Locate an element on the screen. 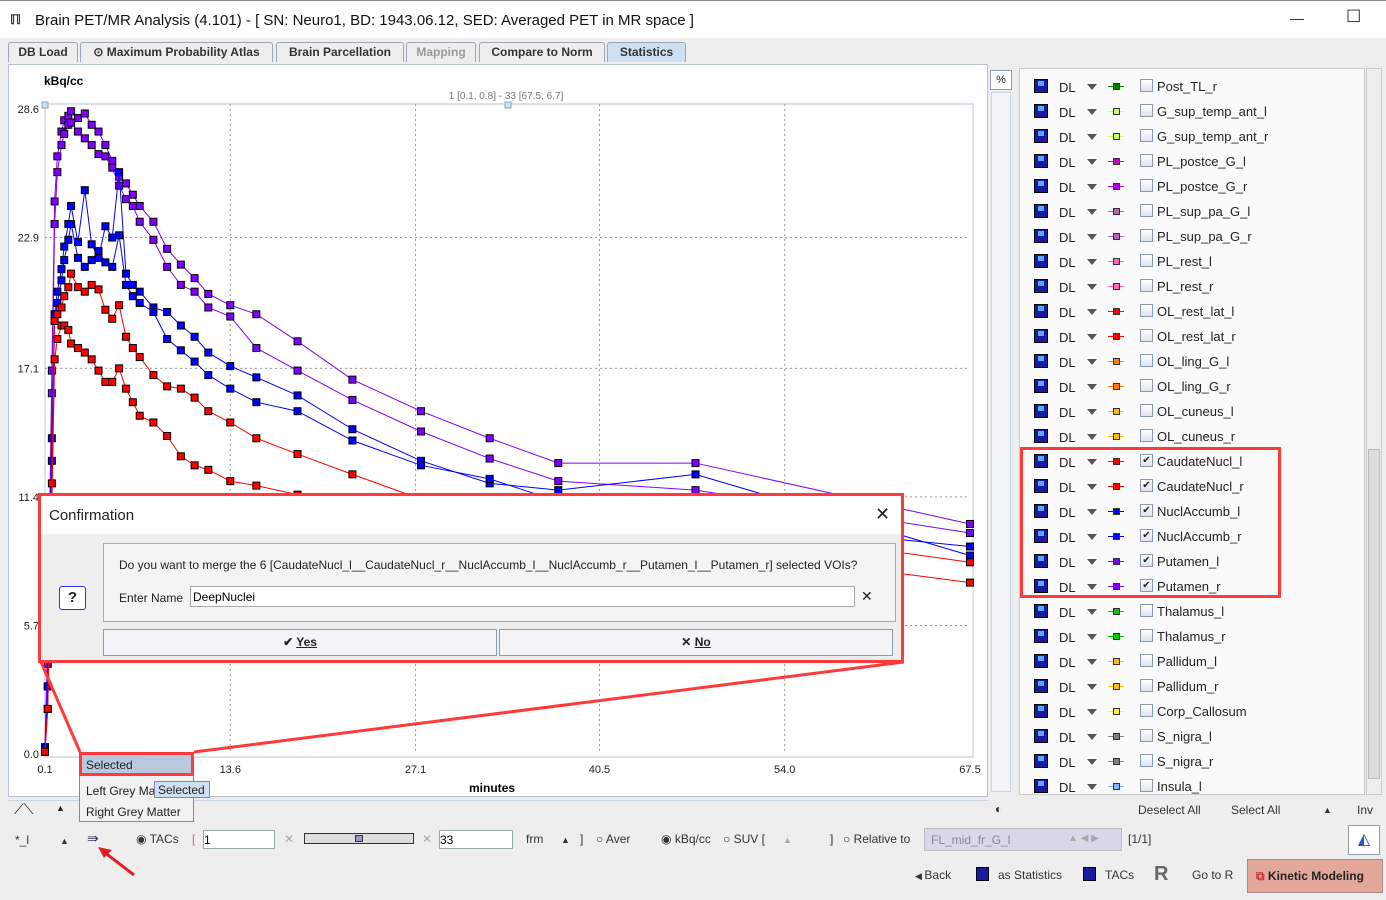  select-dropdown-arrow: ▲ is located at coordinates (1327, 810).